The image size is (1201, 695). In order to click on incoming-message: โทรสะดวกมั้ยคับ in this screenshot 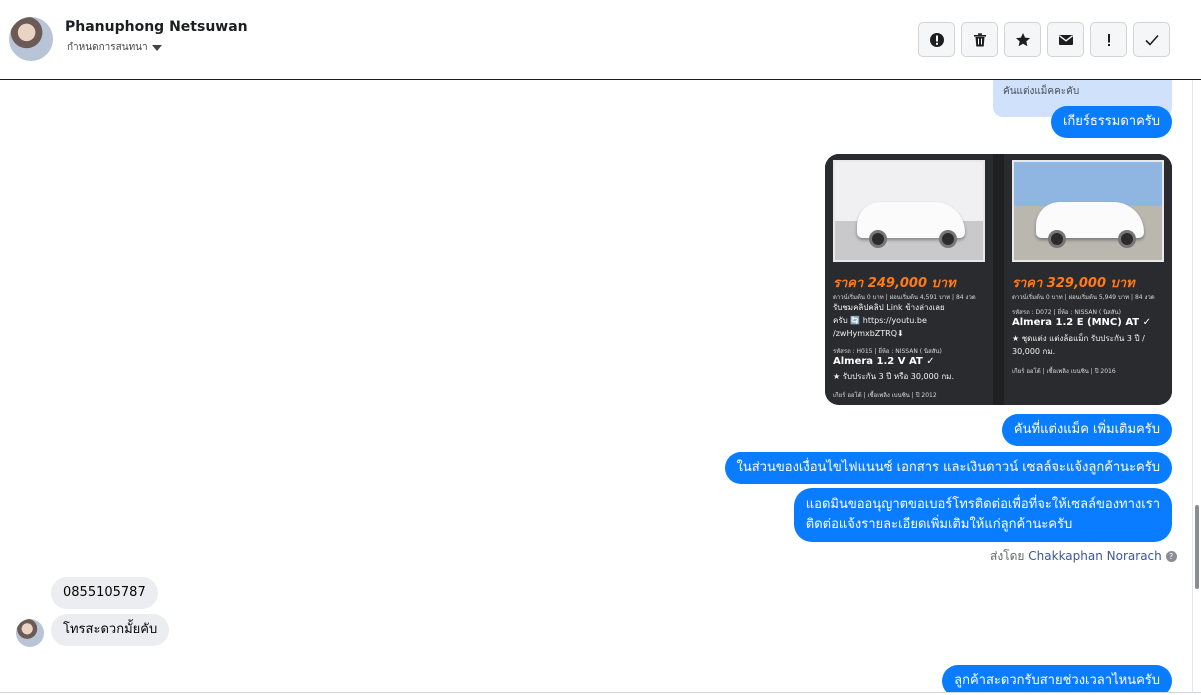, I will do `click(110, 630)`.